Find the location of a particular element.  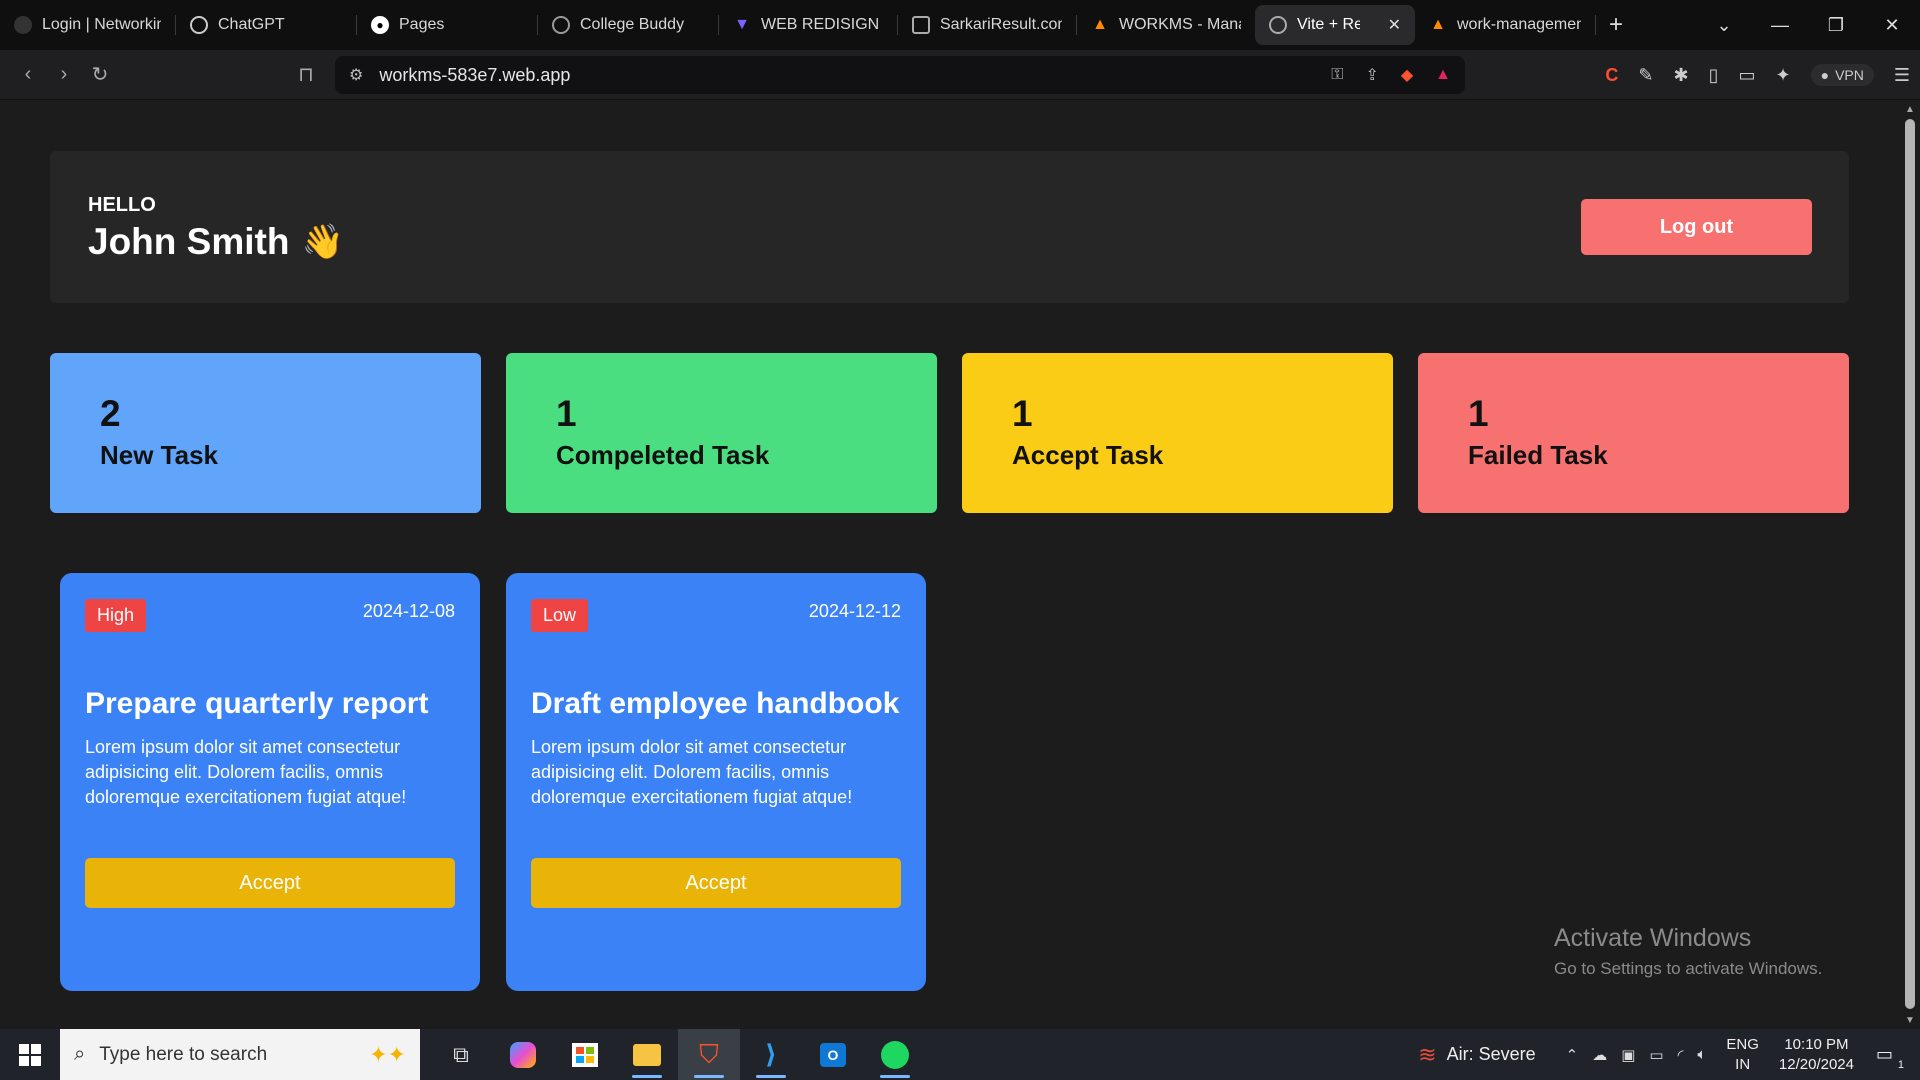

tab-label: Login | Networkin is located at coordinates (101, 24).